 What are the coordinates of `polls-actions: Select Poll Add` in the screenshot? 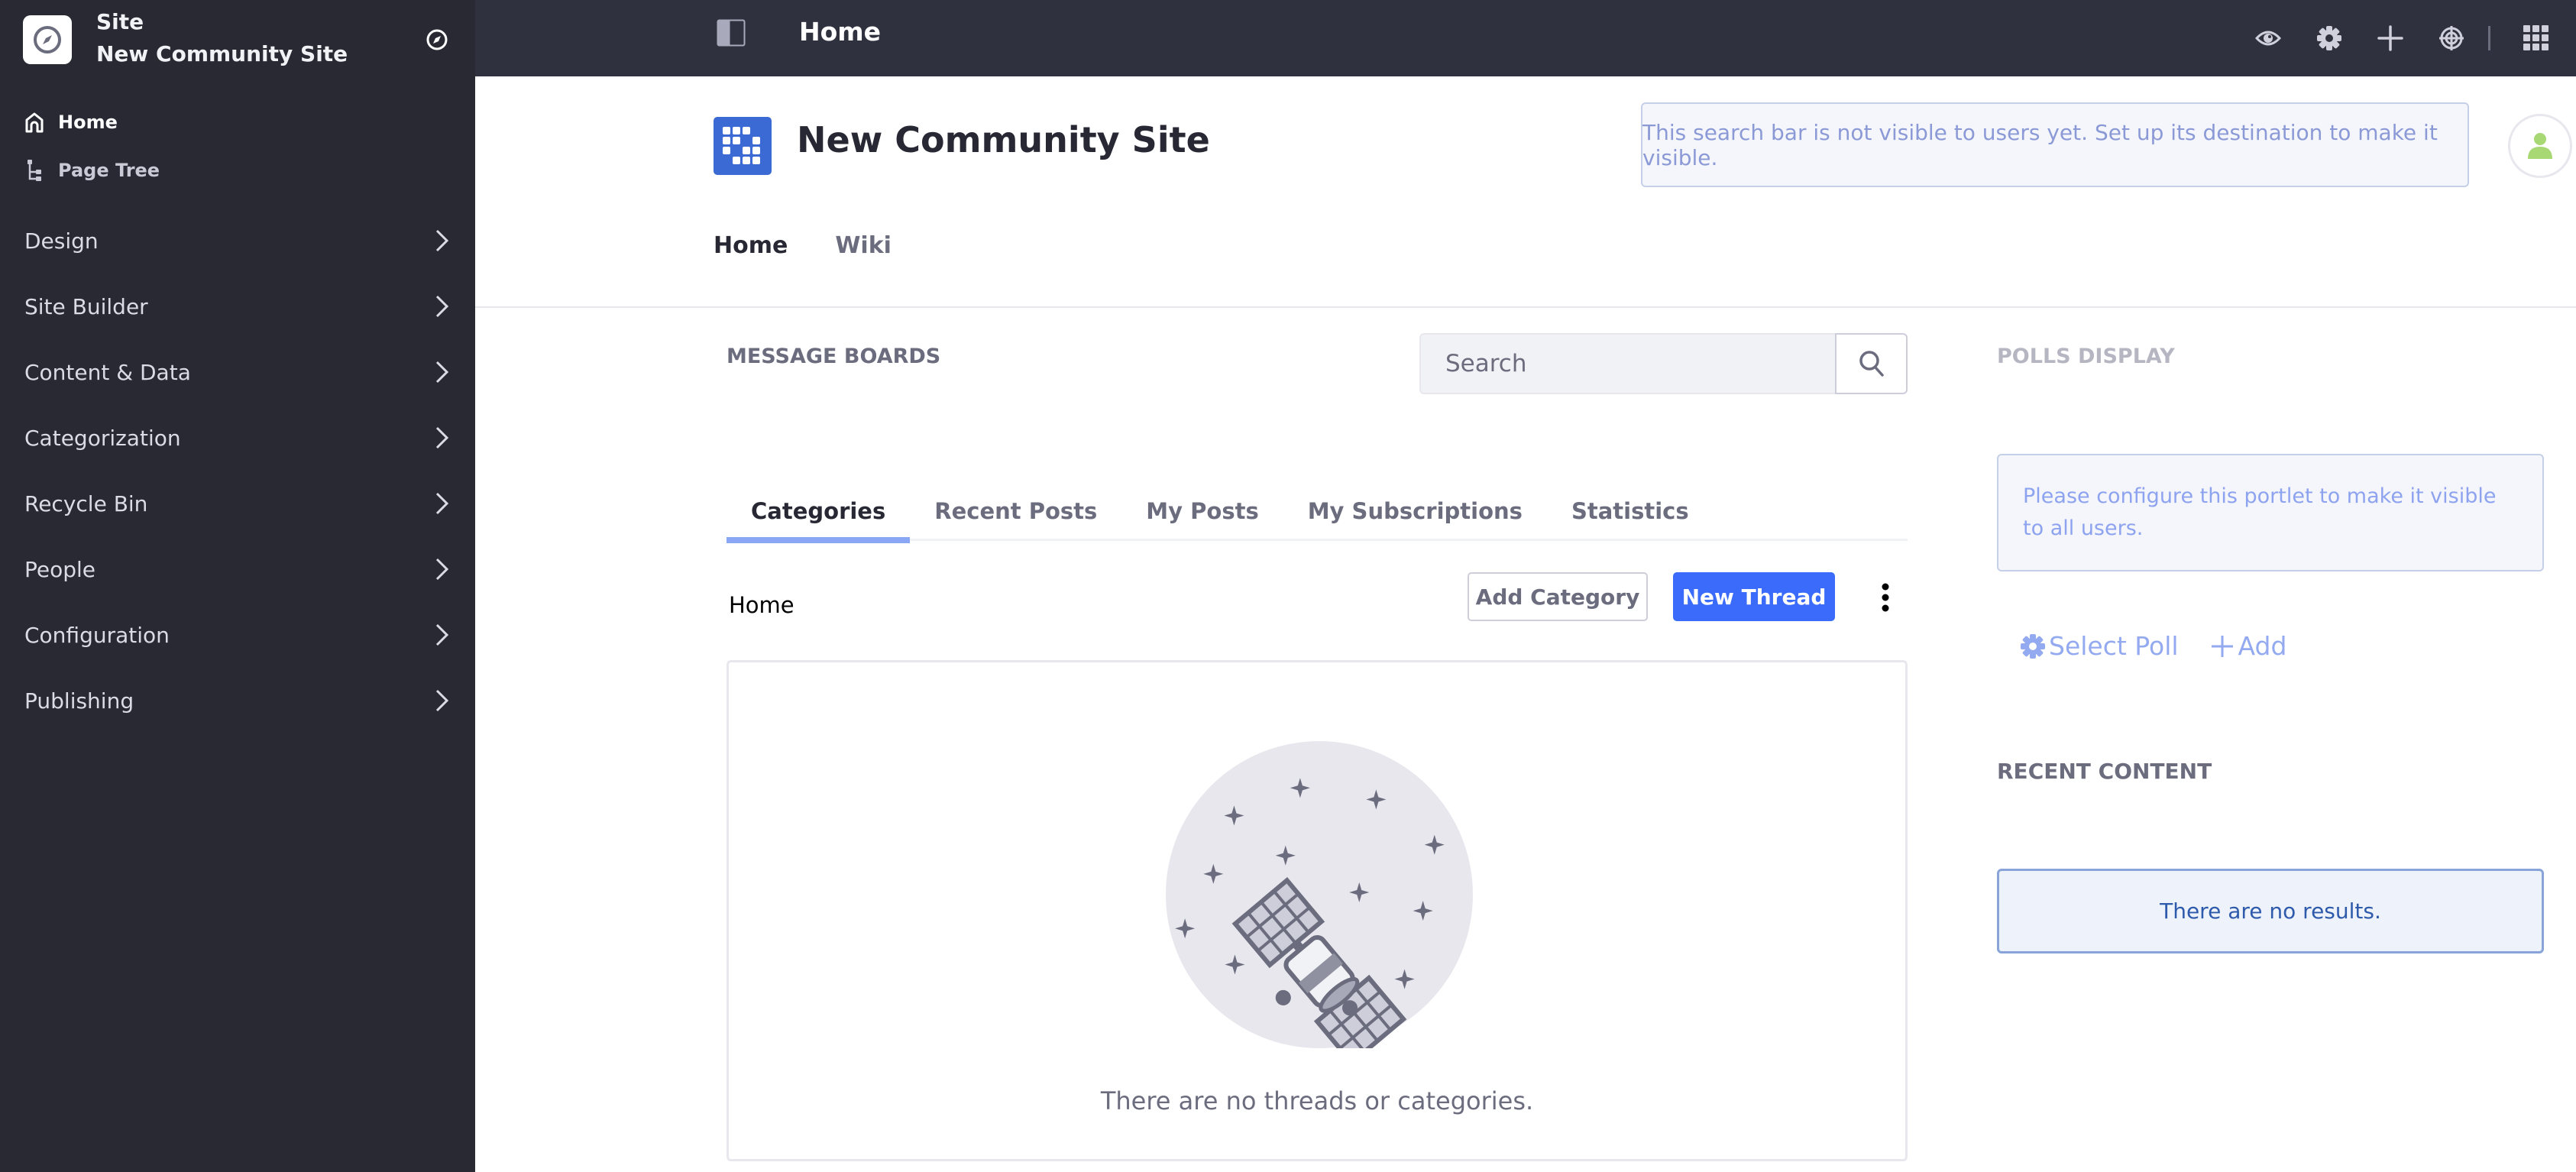 It's located at (2168, 646).